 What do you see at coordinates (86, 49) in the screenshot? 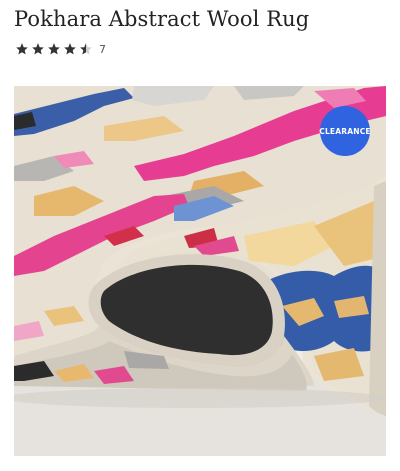
I see `half-star-icon` at bounding box center [86, 49].